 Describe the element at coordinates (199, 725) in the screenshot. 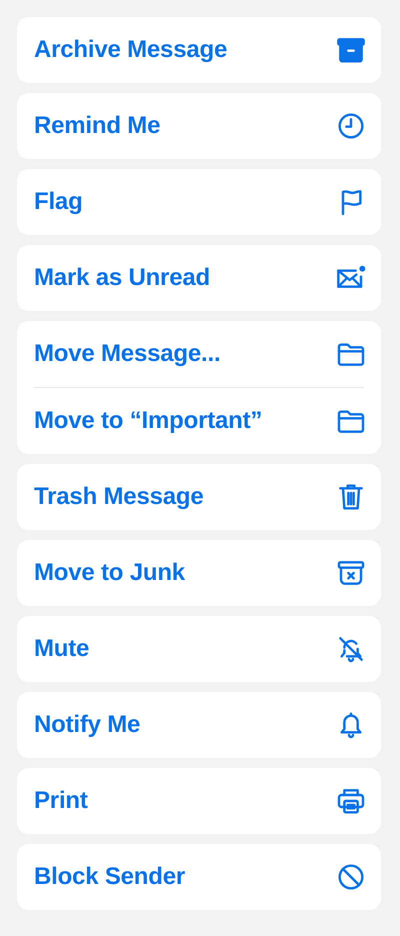

I see `menu-item: Notify Me` at that location.